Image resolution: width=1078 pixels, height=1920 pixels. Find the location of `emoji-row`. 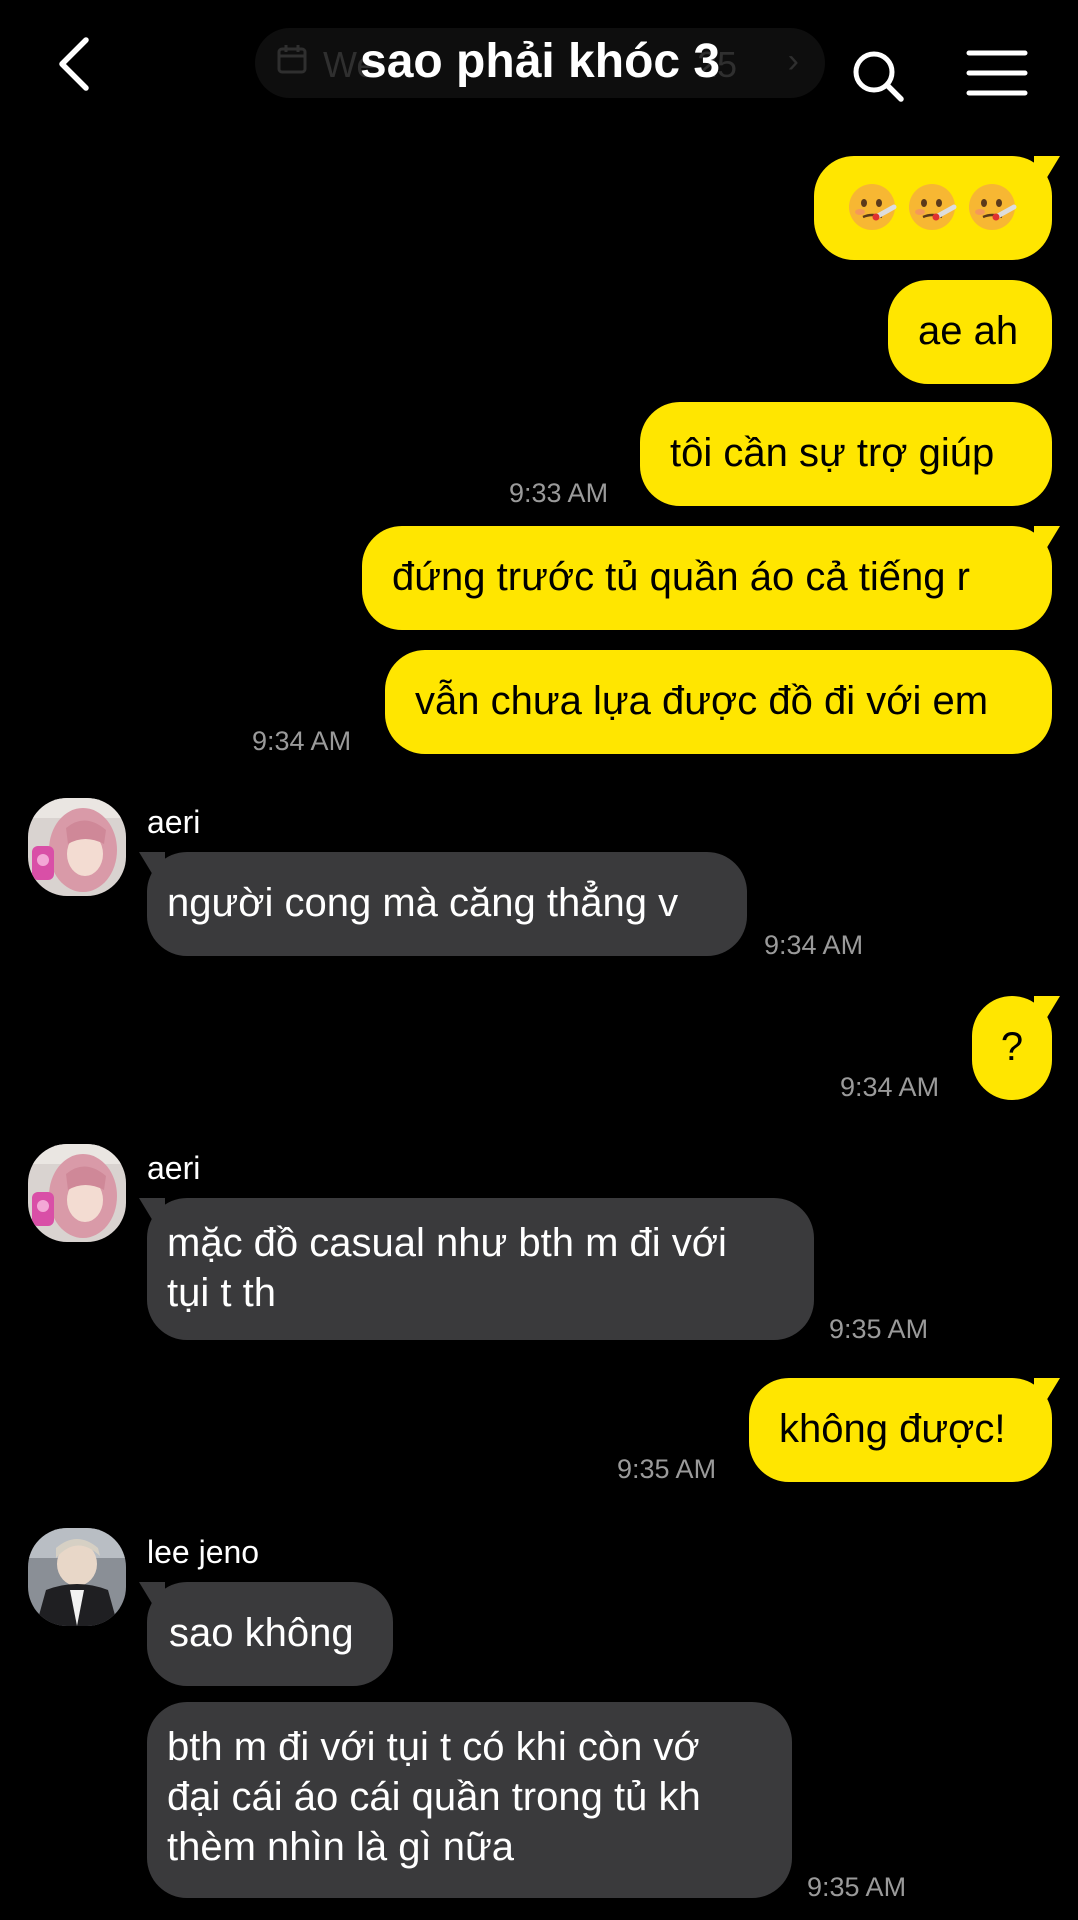

emoji-row is located at coordinates (932, 207).